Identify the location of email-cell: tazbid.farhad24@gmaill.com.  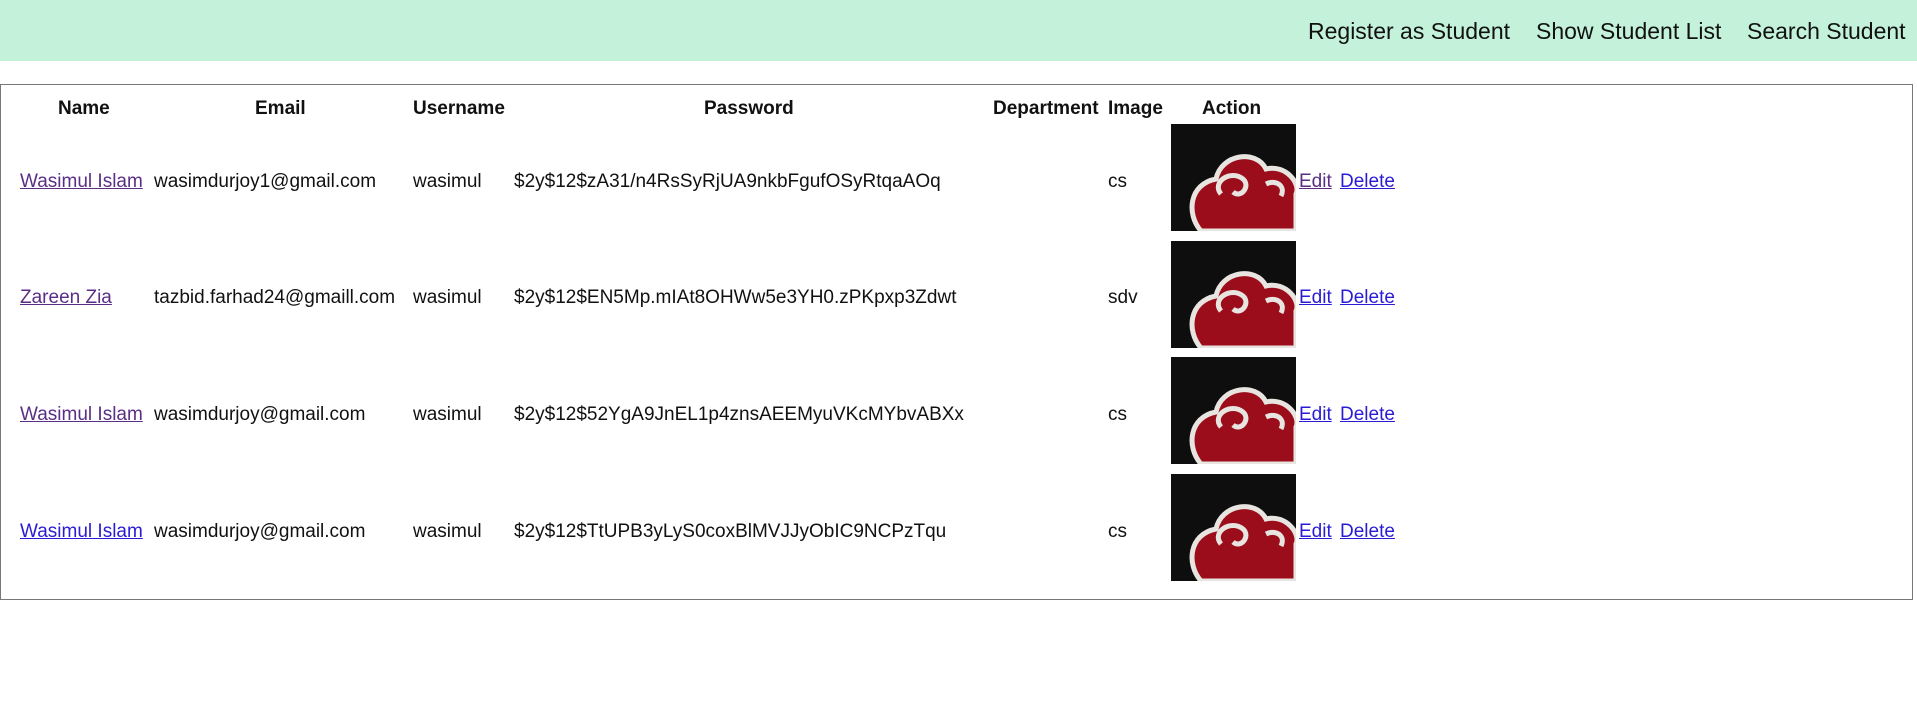
(275, 297).